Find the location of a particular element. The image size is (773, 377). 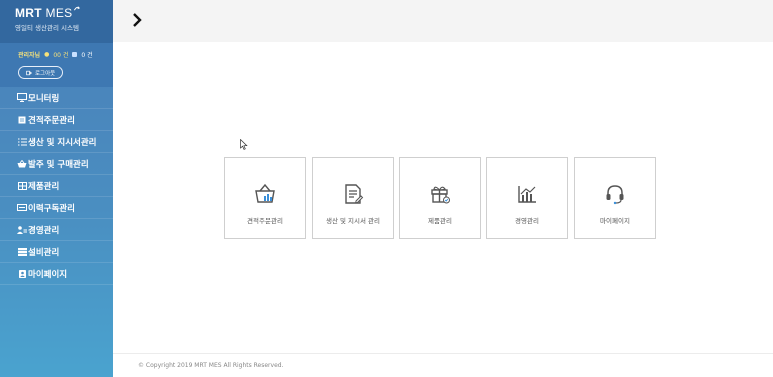

card-production: 생산 및 지시서 관리 is located at coordinates (353, 198).